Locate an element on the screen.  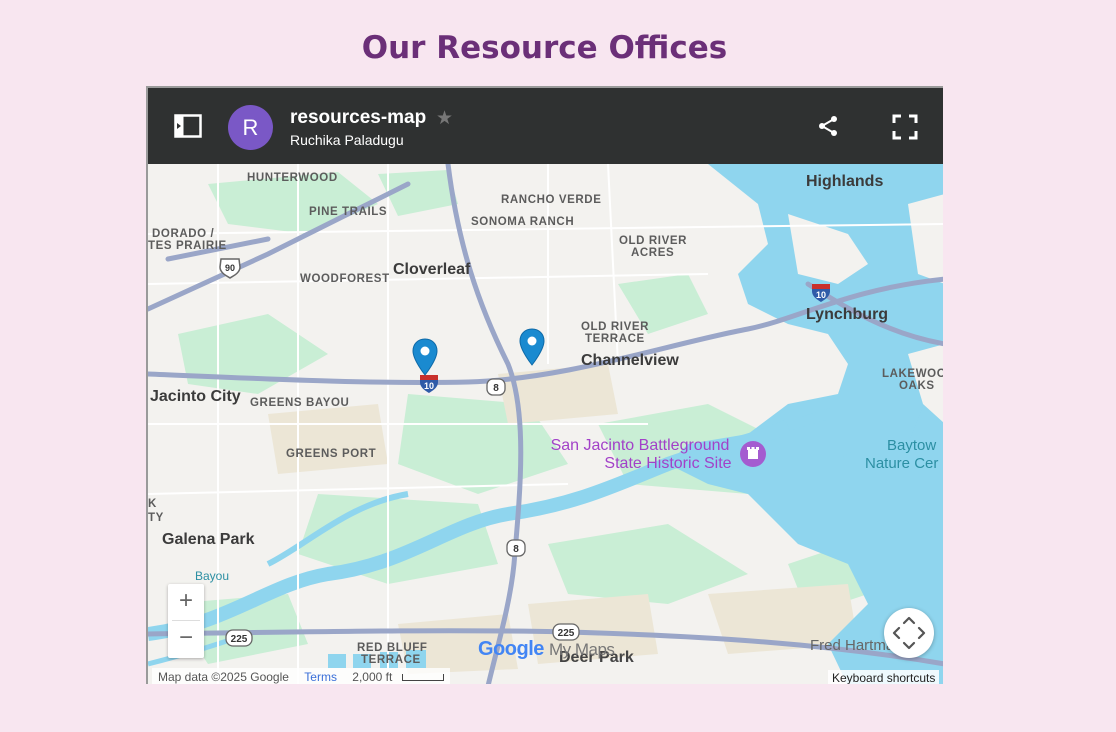
google-mymaps-logo: Google My Maps is located at coordinates (546, 649).